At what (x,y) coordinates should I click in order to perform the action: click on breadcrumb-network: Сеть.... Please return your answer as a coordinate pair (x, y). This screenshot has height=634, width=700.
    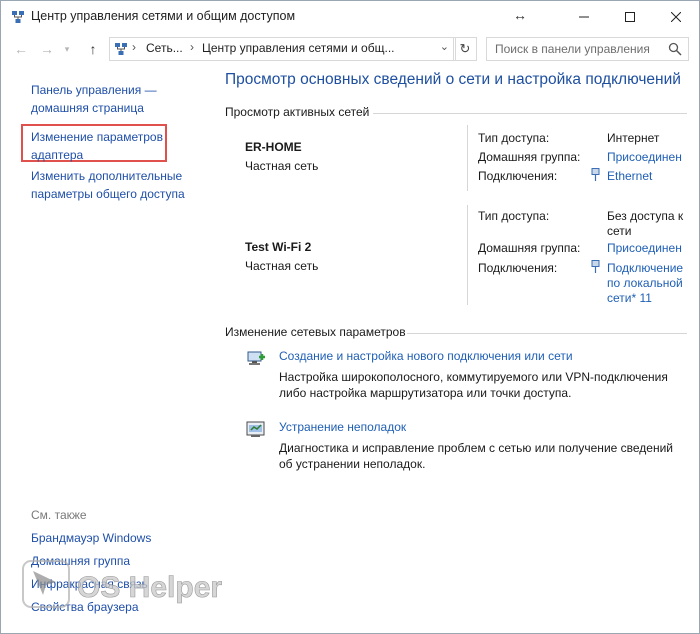
    Looking at the image, I should click on (164, 48).